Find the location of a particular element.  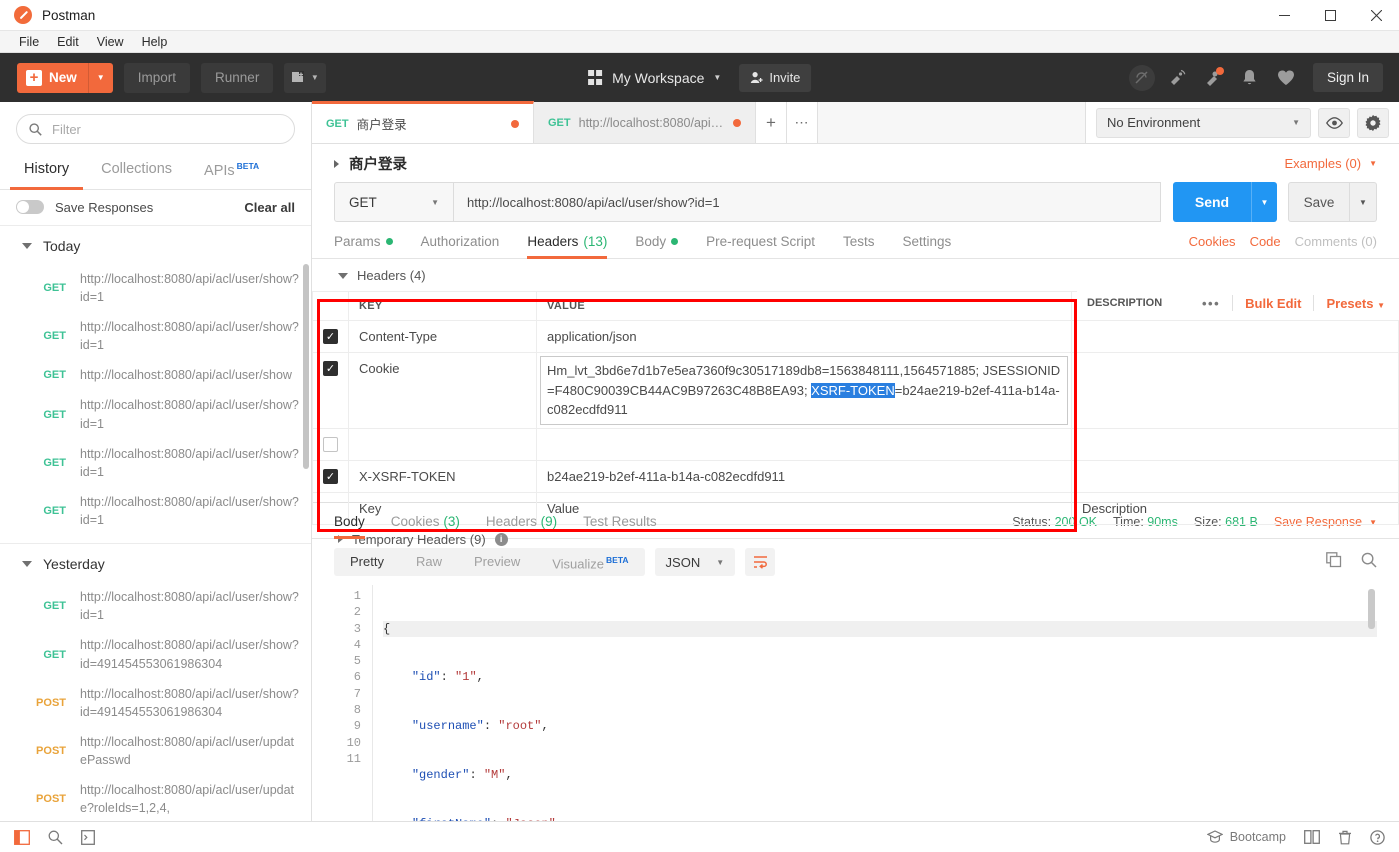

menu-file: File is located at coordinates (29, 42).